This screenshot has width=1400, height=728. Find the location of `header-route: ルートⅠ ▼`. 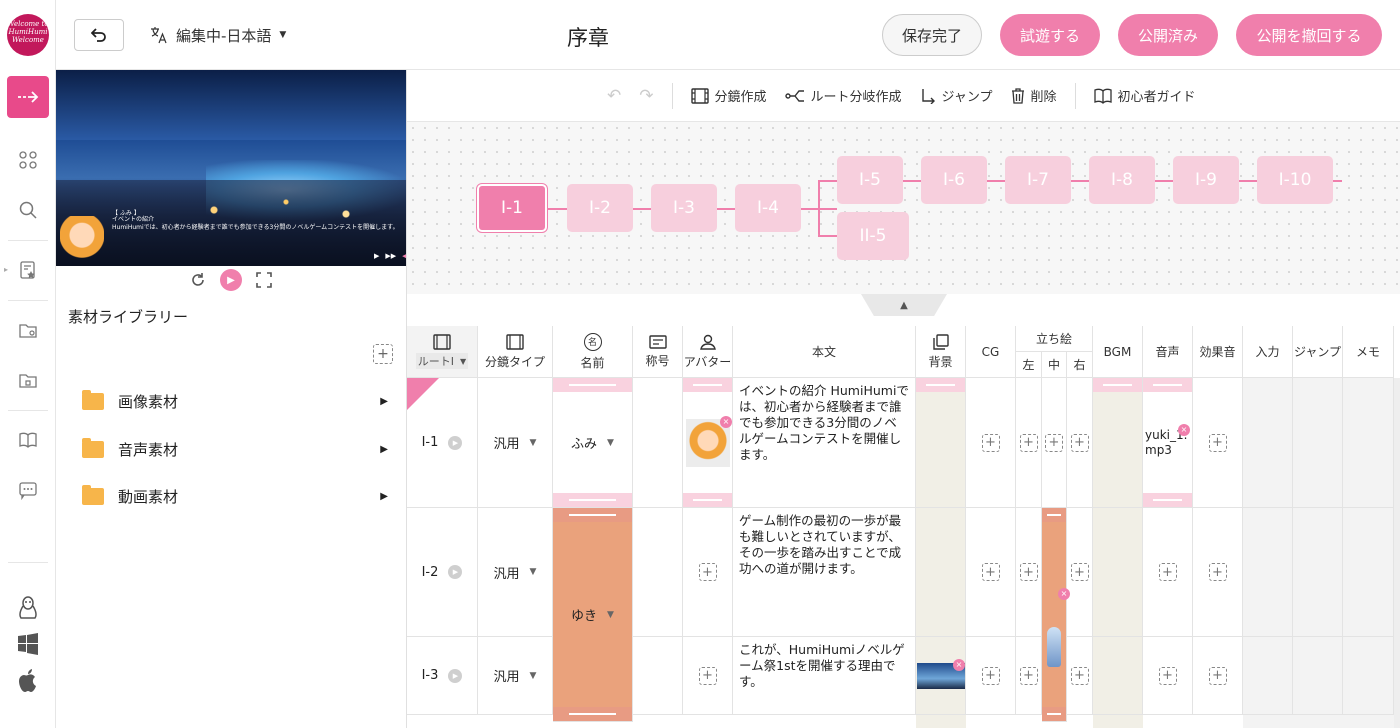

header-route: ルートⅠ ▼ is located at coordinates (442, 352).